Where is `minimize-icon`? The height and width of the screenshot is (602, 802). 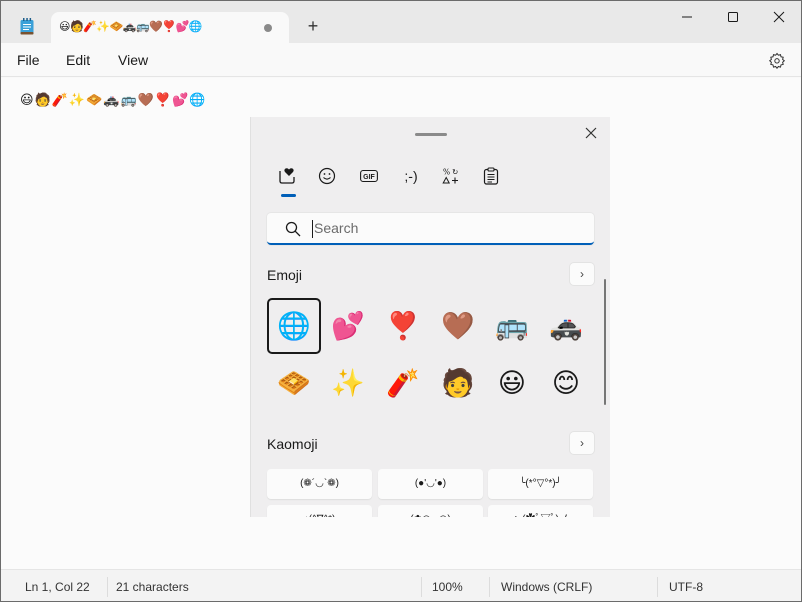 minimize-icon is located at coordinates (687, 17).